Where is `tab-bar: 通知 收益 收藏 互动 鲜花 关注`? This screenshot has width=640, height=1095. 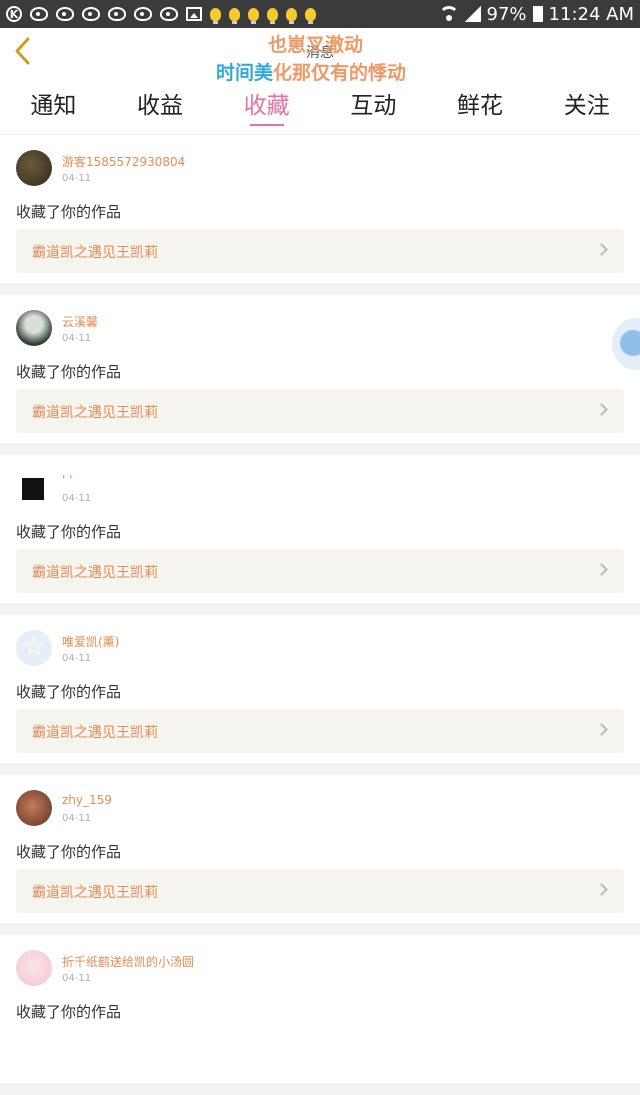
tab-bar: 通知 收益 收藏 互动 鲜花 关注 is located at coordinates (320, 104).